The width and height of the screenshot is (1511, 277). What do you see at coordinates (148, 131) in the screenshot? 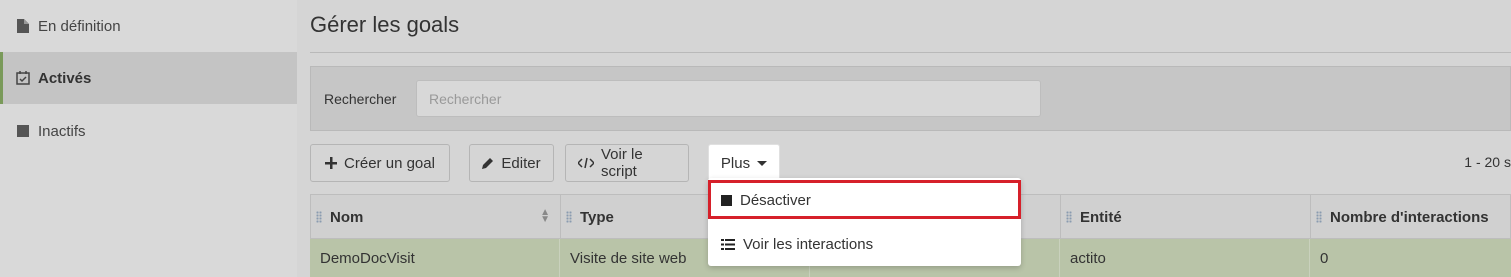
I see `sidebar-item-inactifs: Inactifs` at bounding box center [148, 131].